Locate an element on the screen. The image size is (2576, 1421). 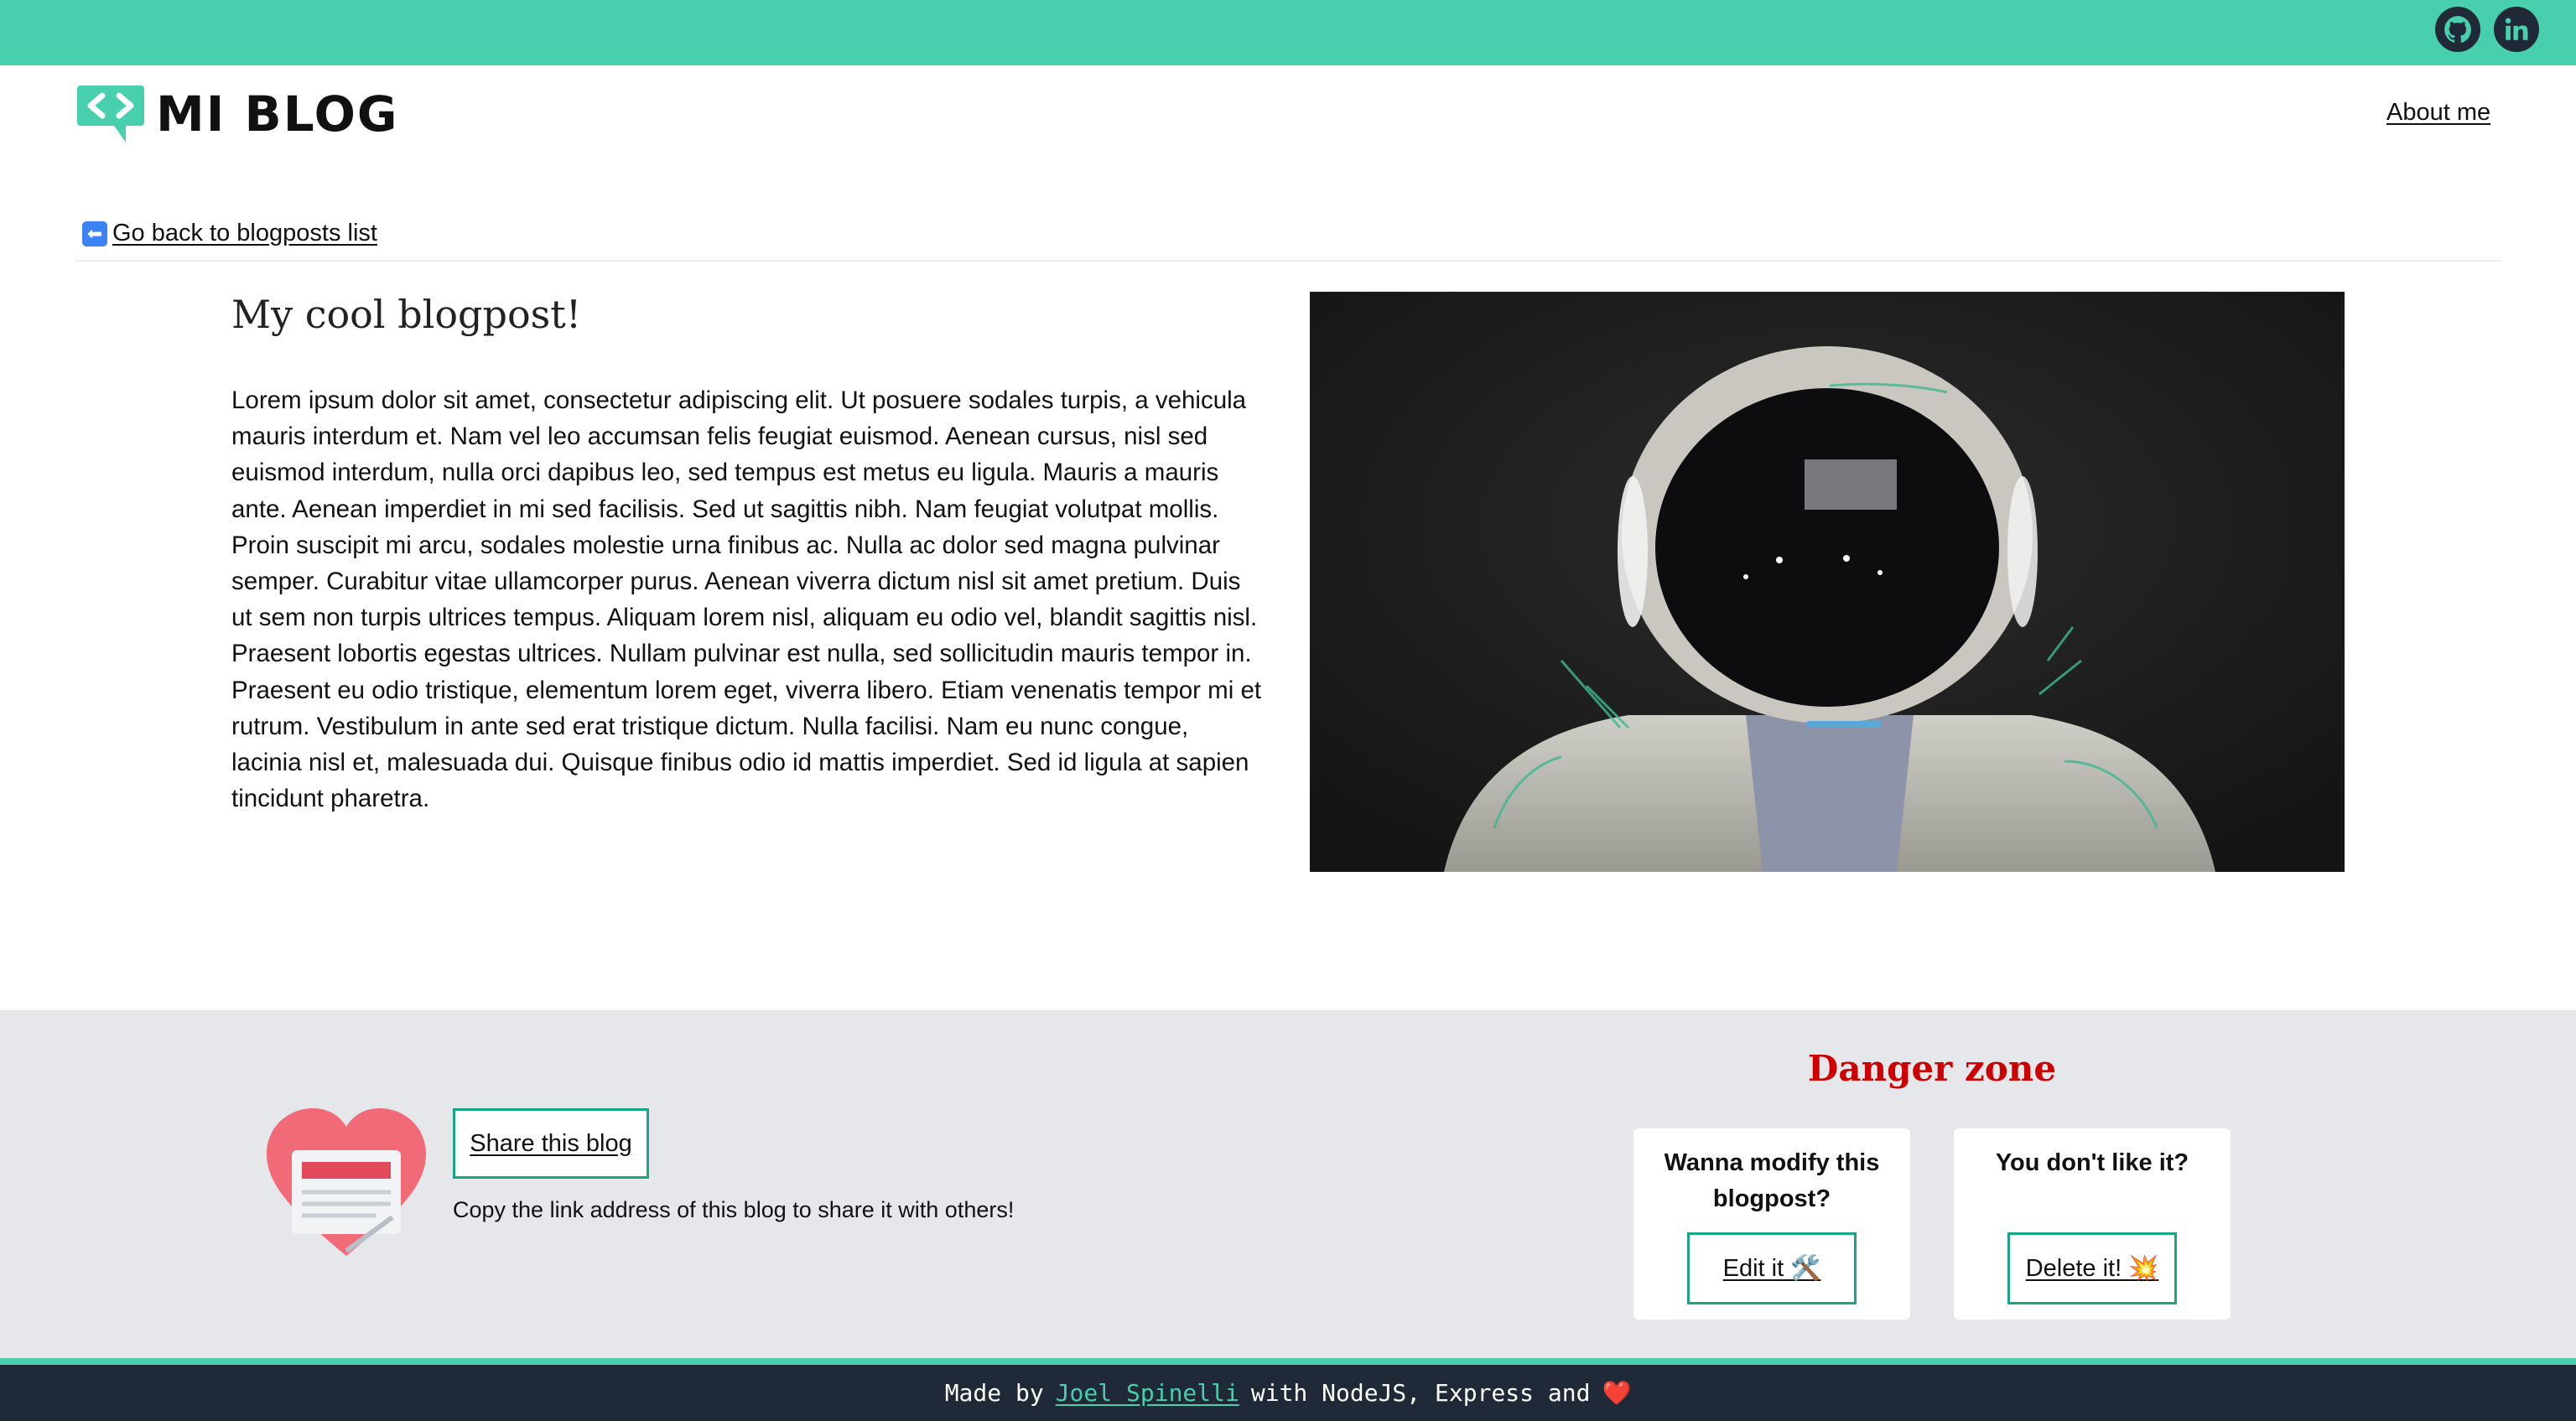
footer-prefix: Made by is located at coordinates (994, 1393).